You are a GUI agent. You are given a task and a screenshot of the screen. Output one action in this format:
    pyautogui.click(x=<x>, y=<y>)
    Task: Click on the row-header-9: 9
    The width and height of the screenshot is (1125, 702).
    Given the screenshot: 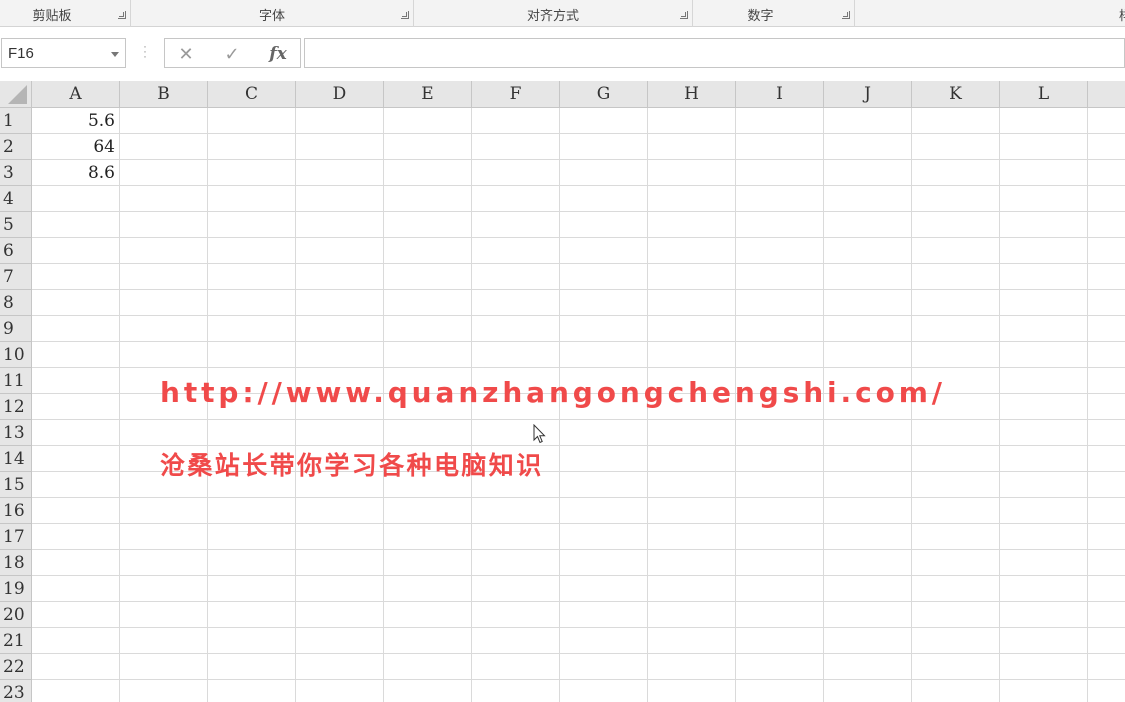 What is the action you would take?
    pyautogui.click(x=16, y=329)
    